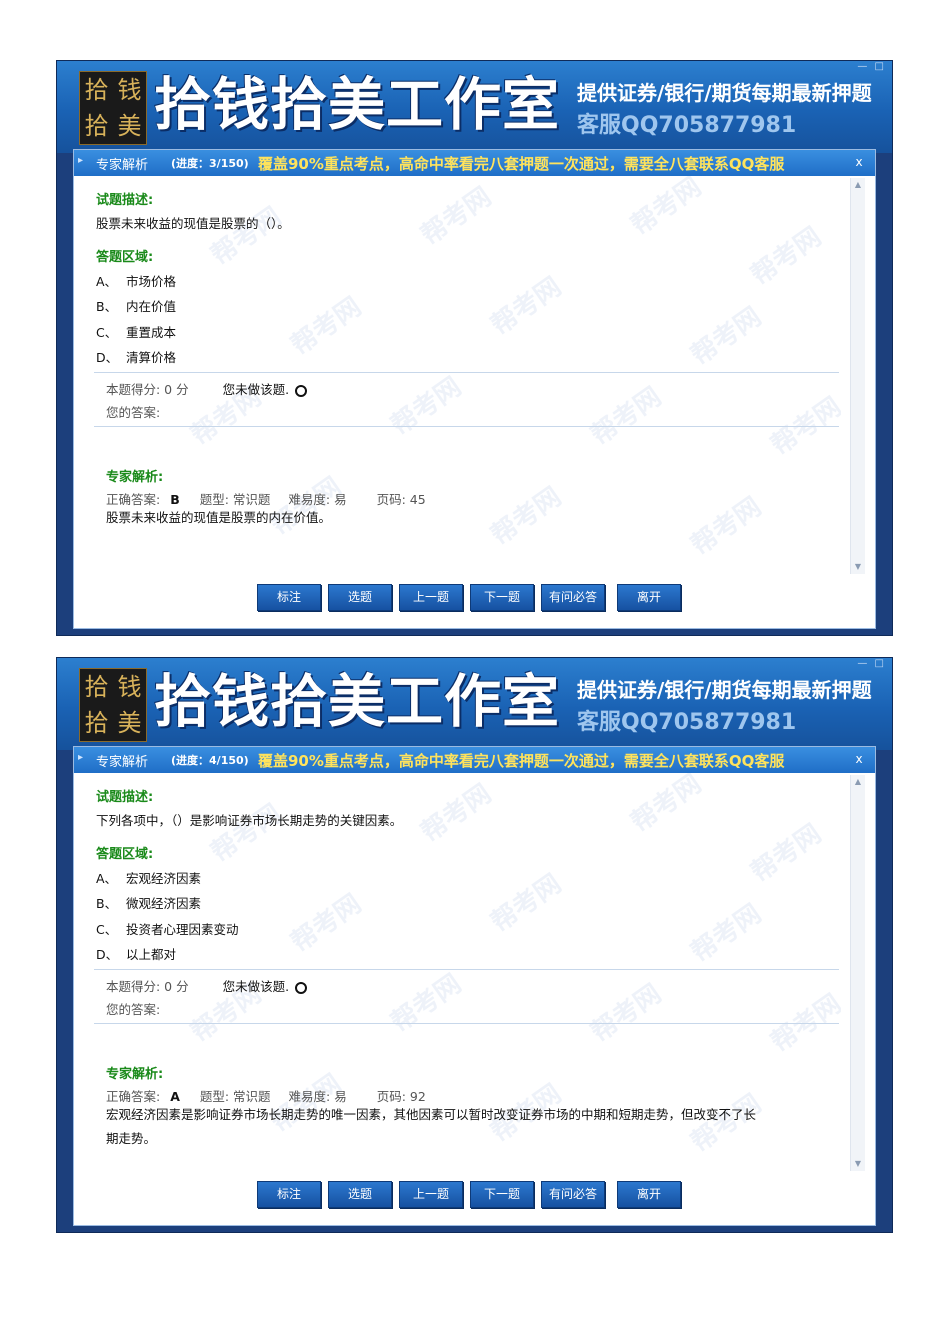  I want to click on correct-answer-value: B, so click(175, 499).